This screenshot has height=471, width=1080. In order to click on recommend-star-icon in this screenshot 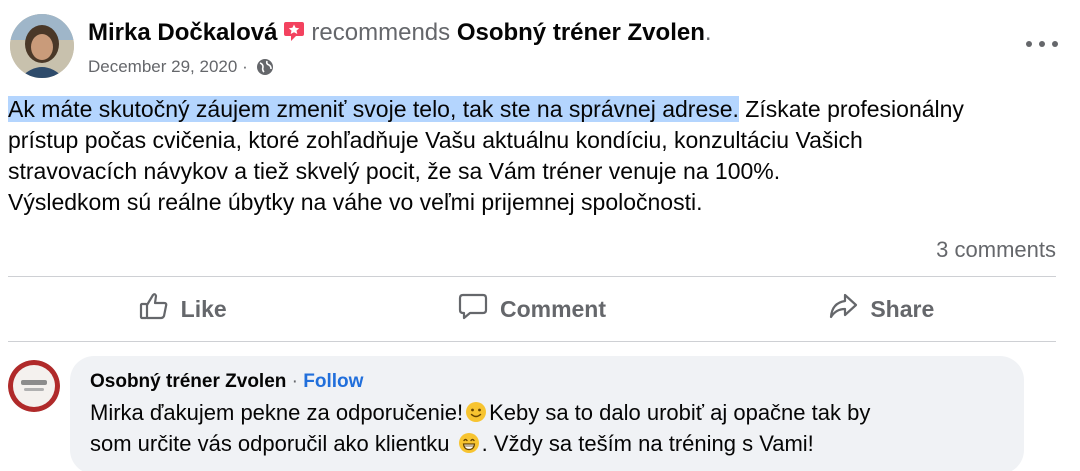, I will do `click(294, 31)`.